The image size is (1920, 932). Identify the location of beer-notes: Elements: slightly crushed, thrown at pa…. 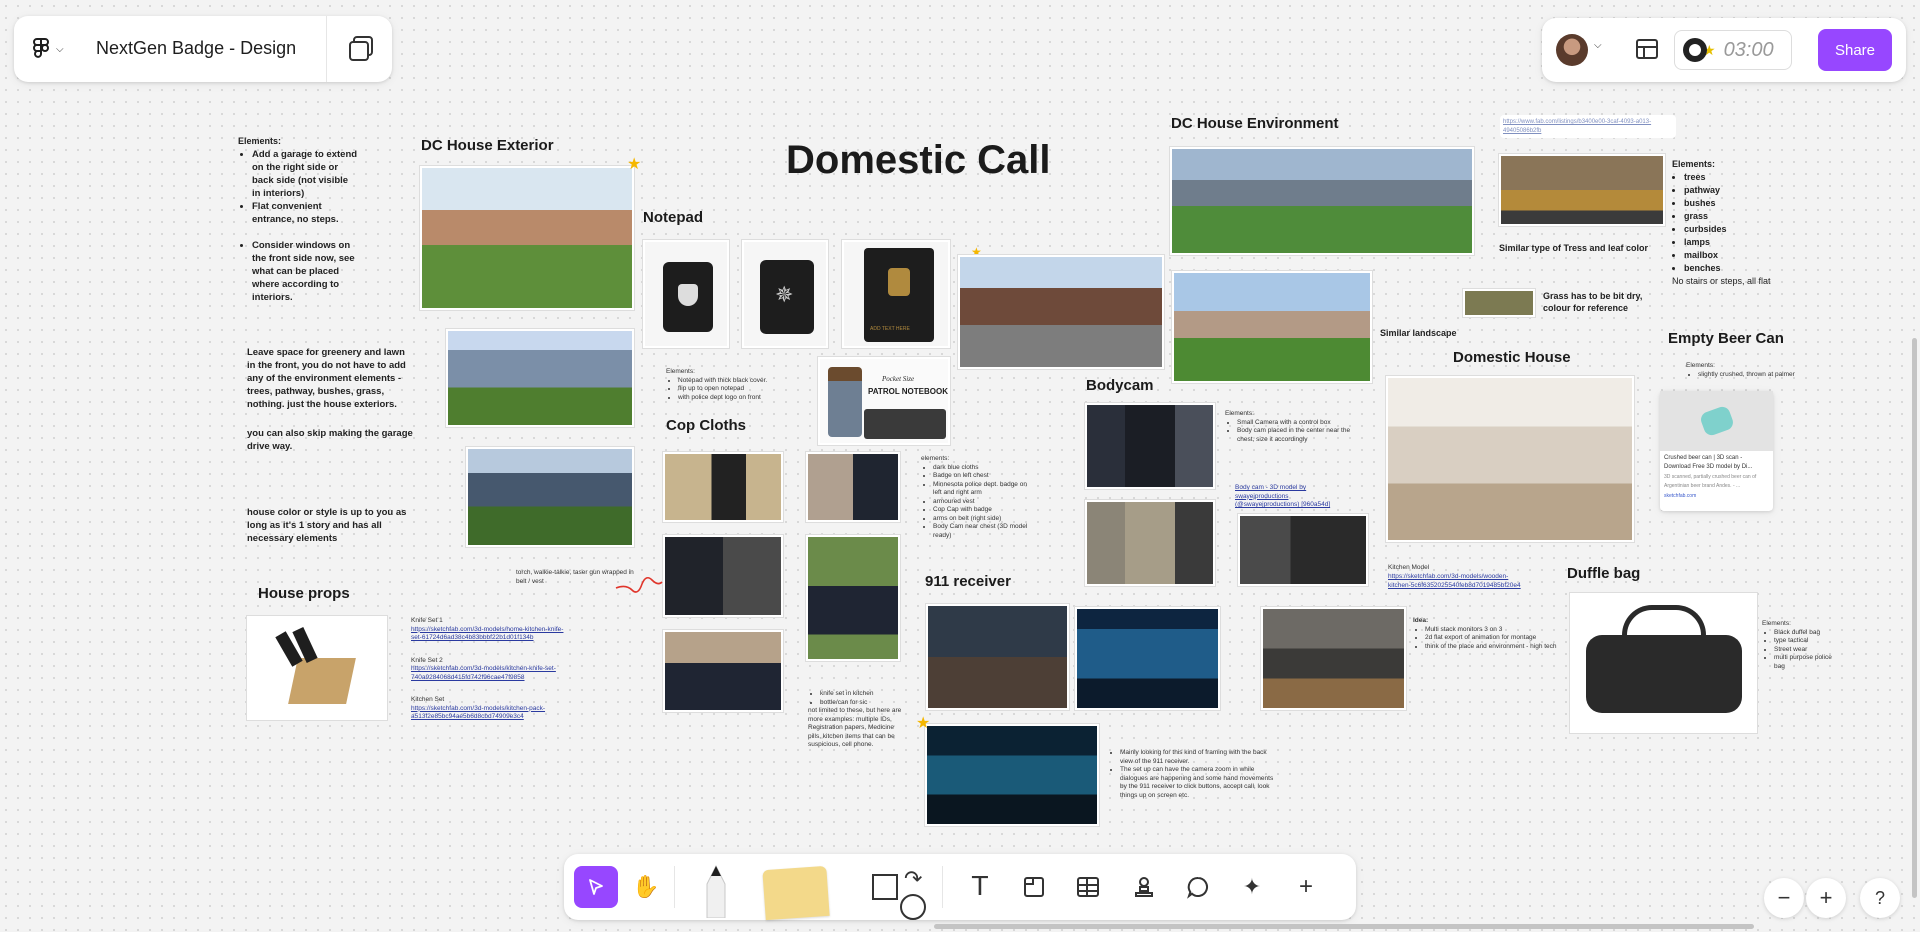
(1746, 370).